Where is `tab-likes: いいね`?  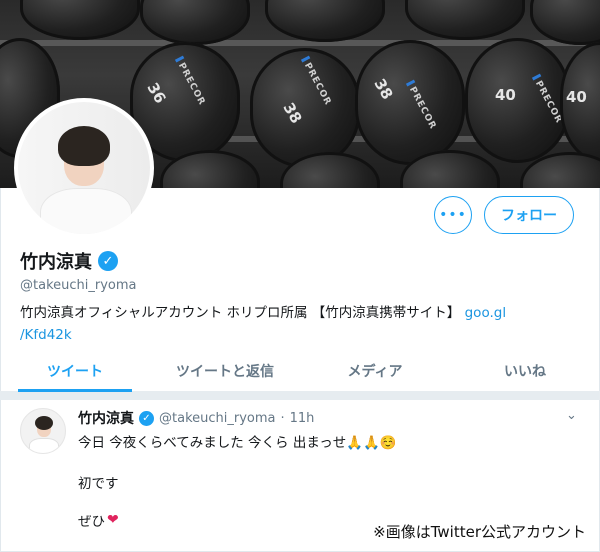 tab-likes: いいね is located at coordinates (525, 371).